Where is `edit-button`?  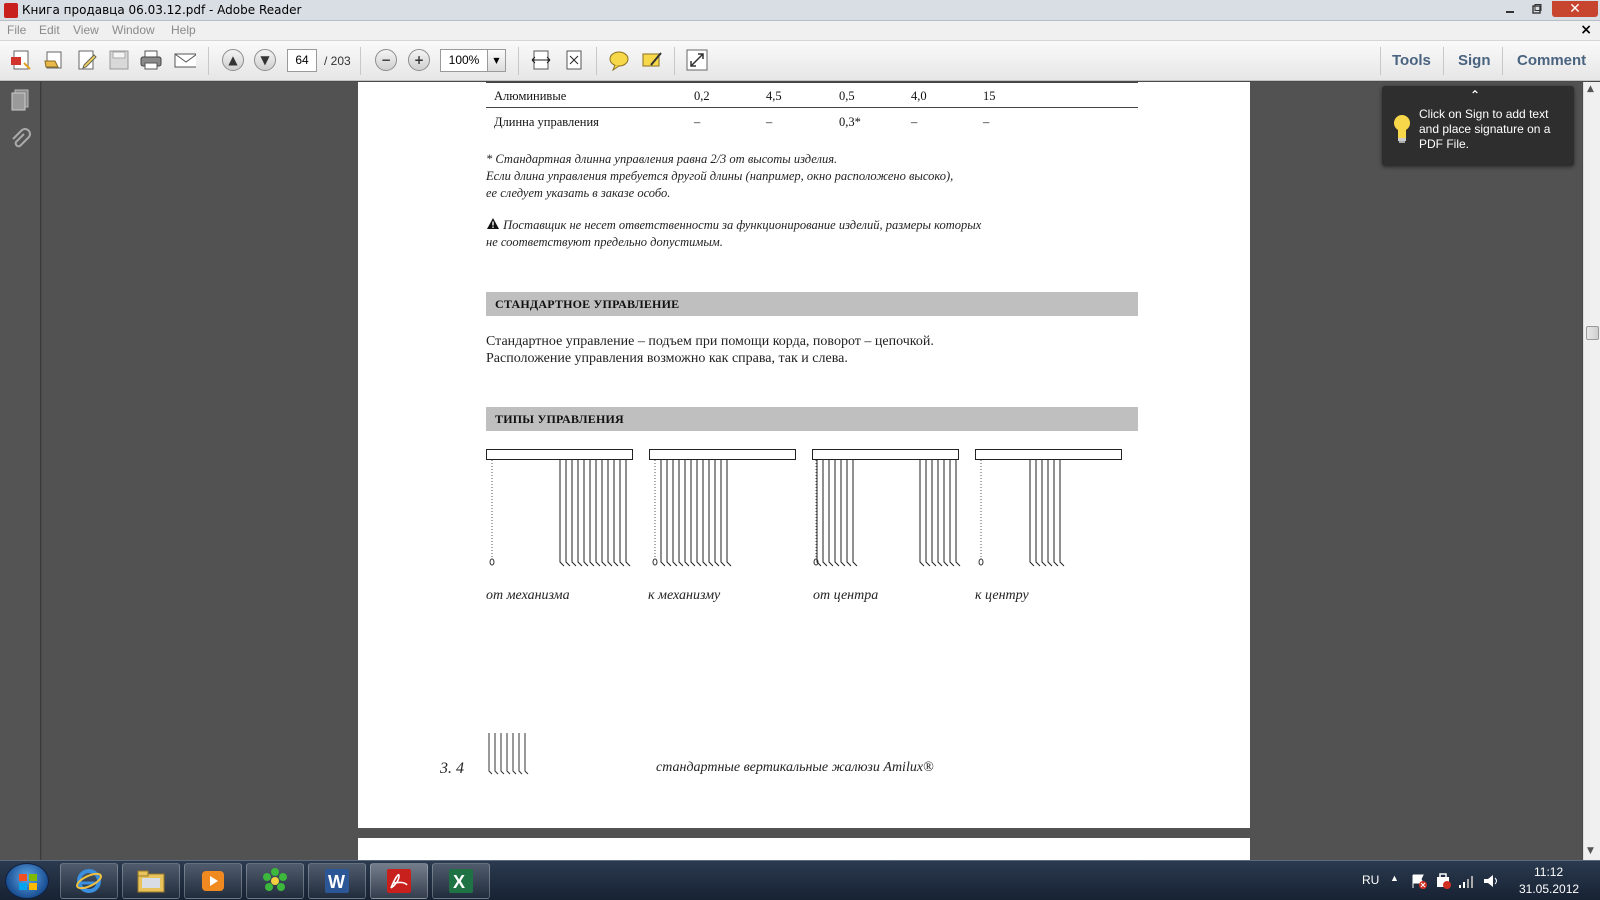 edit-button is located at coordinates (87, 60).